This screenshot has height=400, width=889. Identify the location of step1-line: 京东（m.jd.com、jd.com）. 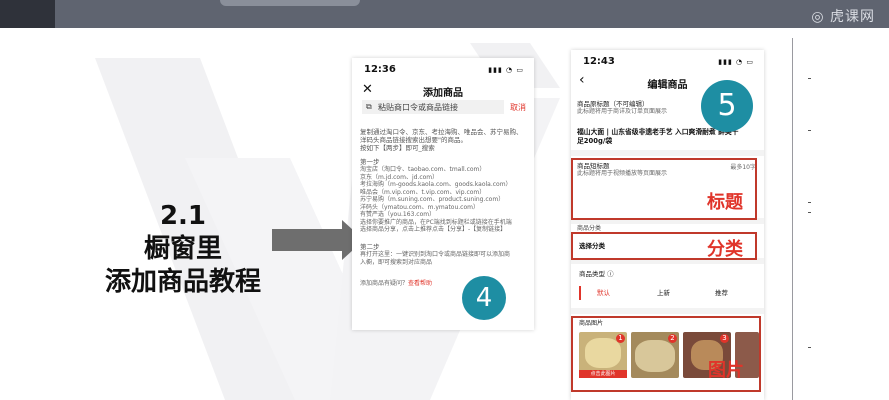
(399, 177).